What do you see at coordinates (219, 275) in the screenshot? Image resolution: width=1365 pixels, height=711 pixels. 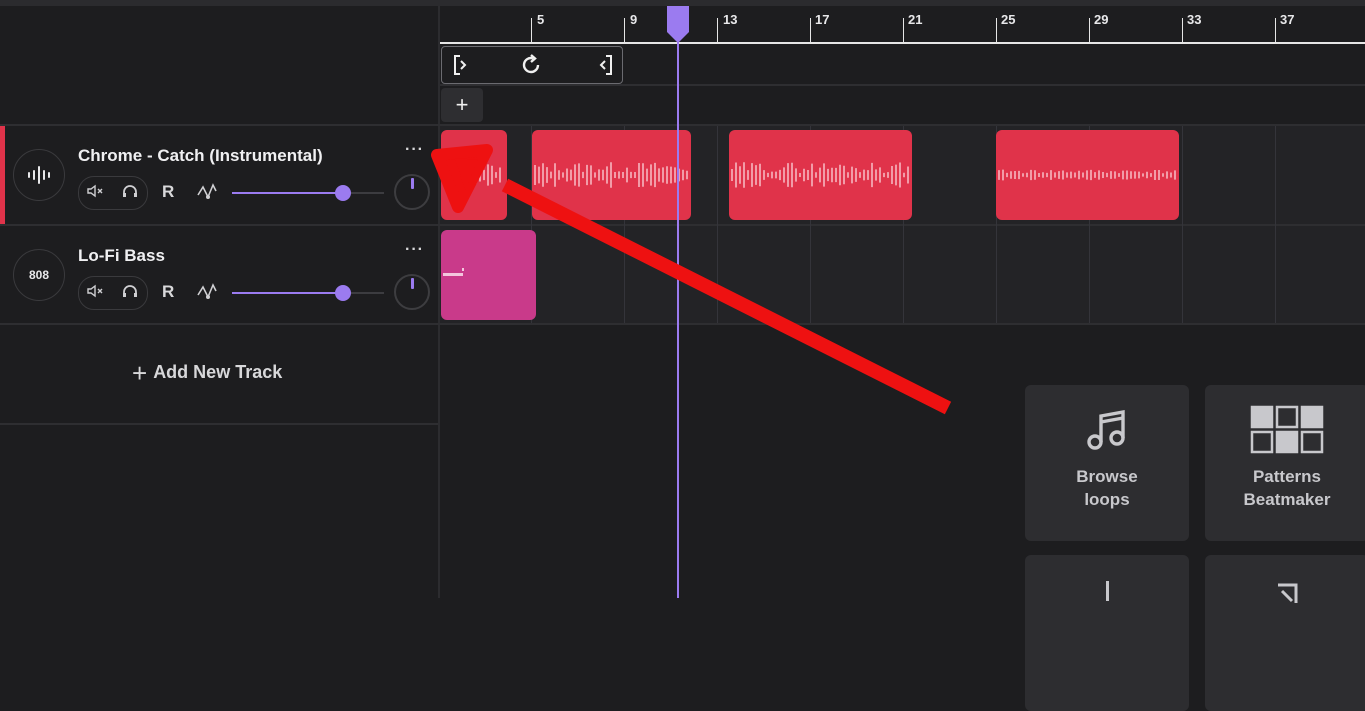 I see `track-header: 808 Lo-Fi Bass ··· R` at bounding box center [219, 275].